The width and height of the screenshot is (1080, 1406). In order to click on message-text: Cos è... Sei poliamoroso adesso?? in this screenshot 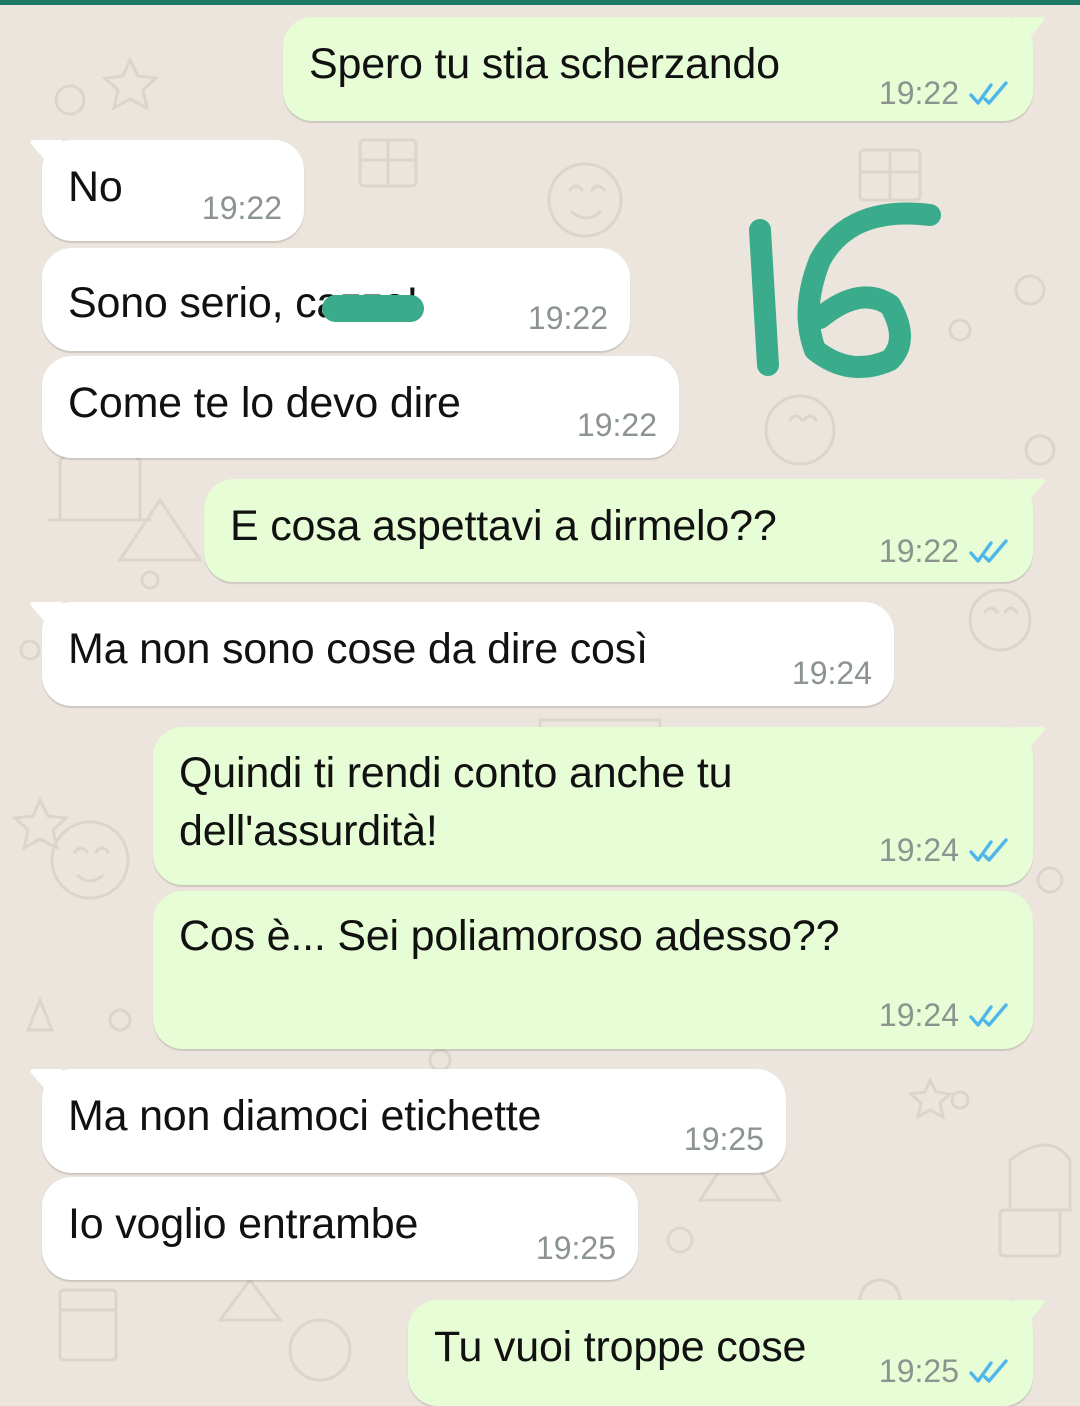, I will do `click(509, 936)`.